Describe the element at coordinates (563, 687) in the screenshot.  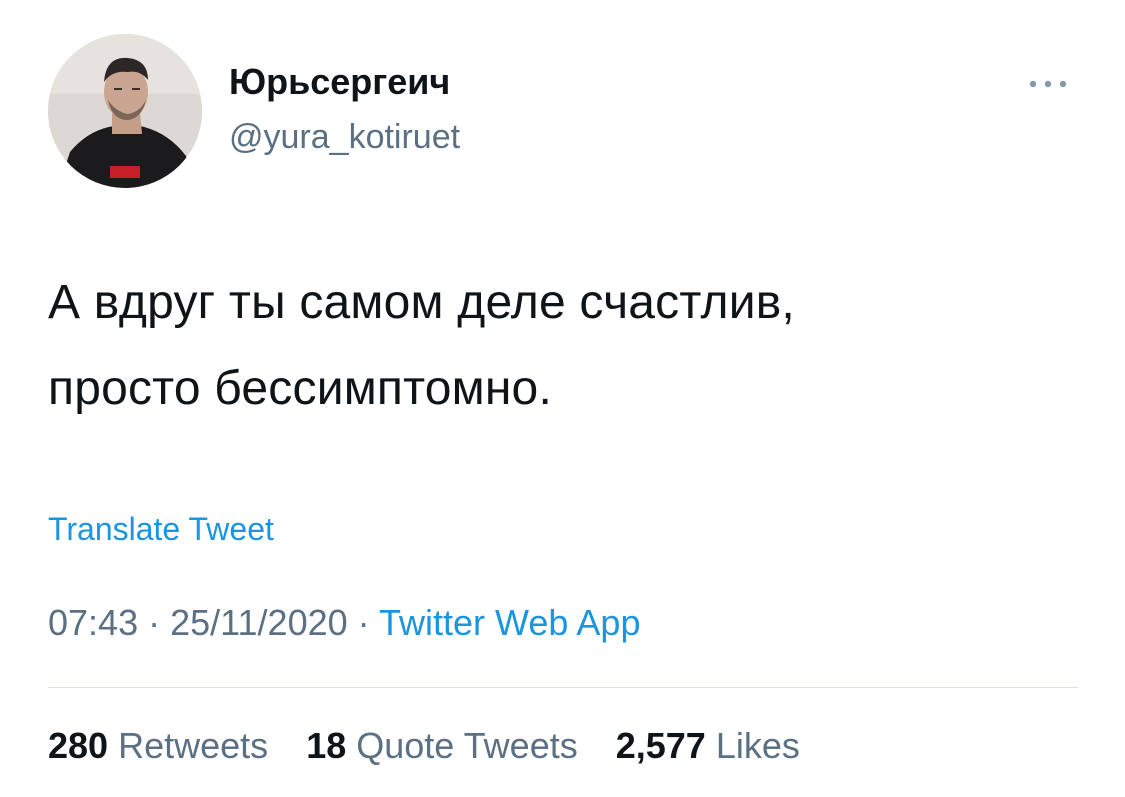
I see `divider` at that location.